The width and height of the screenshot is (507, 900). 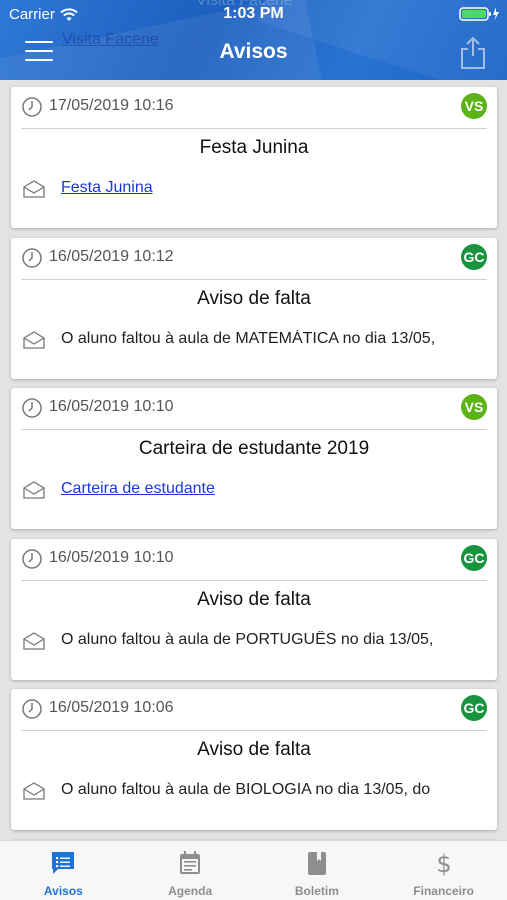 I want to click on tab-label: Financeiro, so click(x=443, y=891).